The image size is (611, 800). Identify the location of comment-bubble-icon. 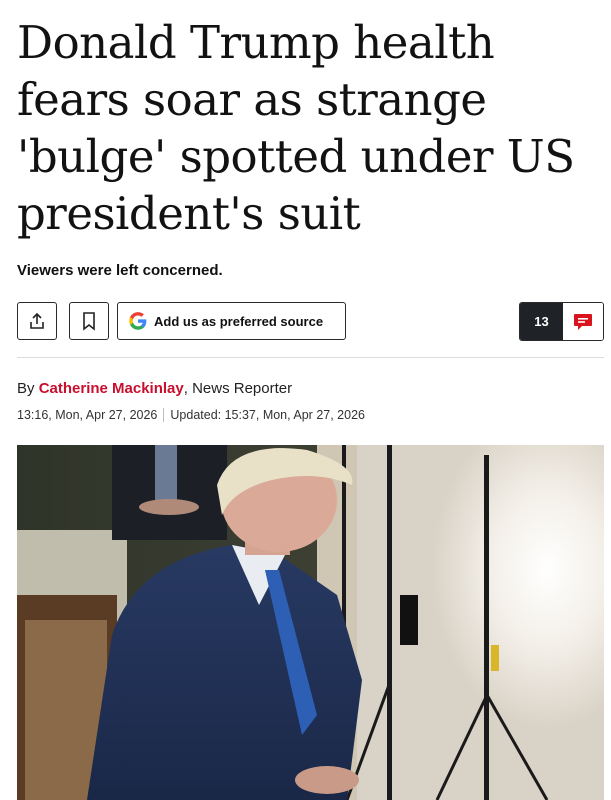
(583, 321).